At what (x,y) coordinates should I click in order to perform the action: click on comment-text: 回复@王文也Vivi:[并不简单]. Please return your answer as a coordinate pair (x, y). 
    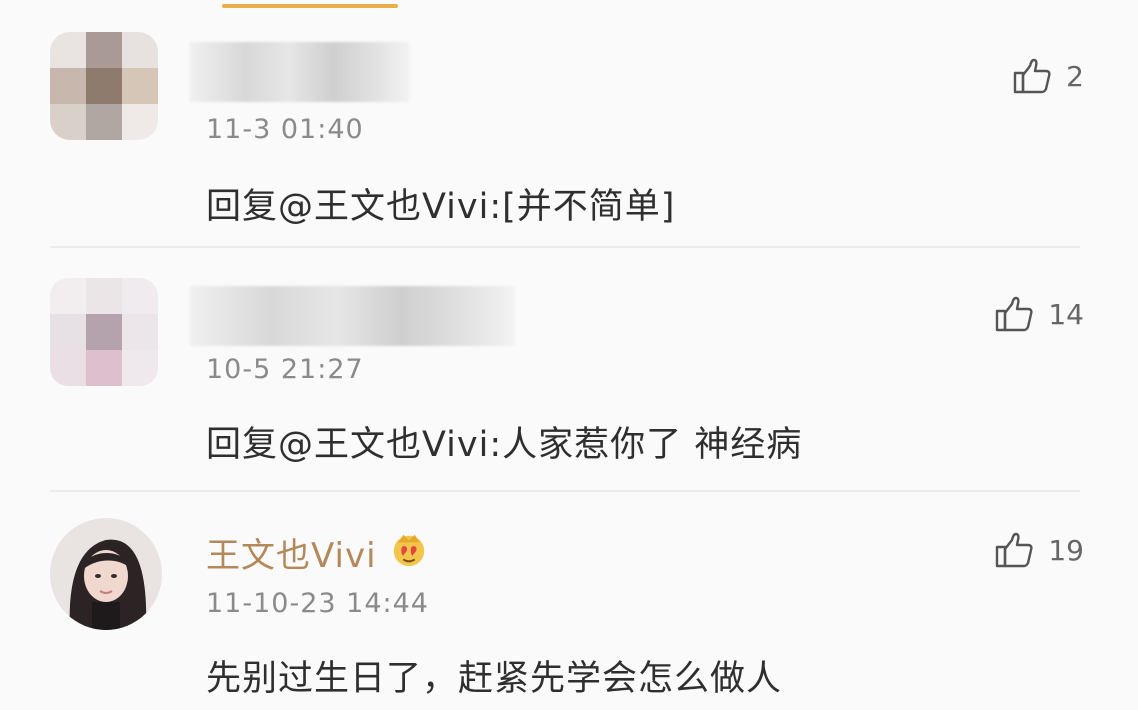
    Looking at the image, I should click on (441, 207).